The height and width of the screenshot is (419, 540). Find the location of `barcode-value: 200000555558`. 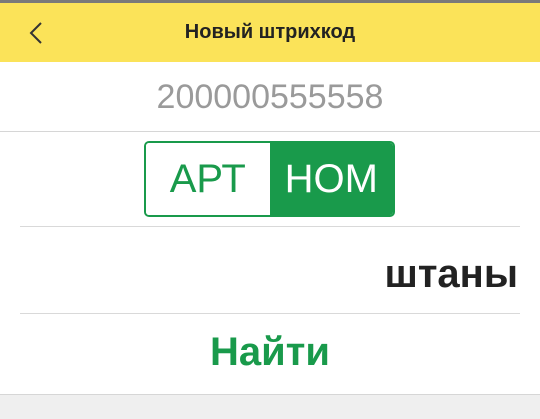

barcode-value: 200000555558 is located at coordinates (270, 97).